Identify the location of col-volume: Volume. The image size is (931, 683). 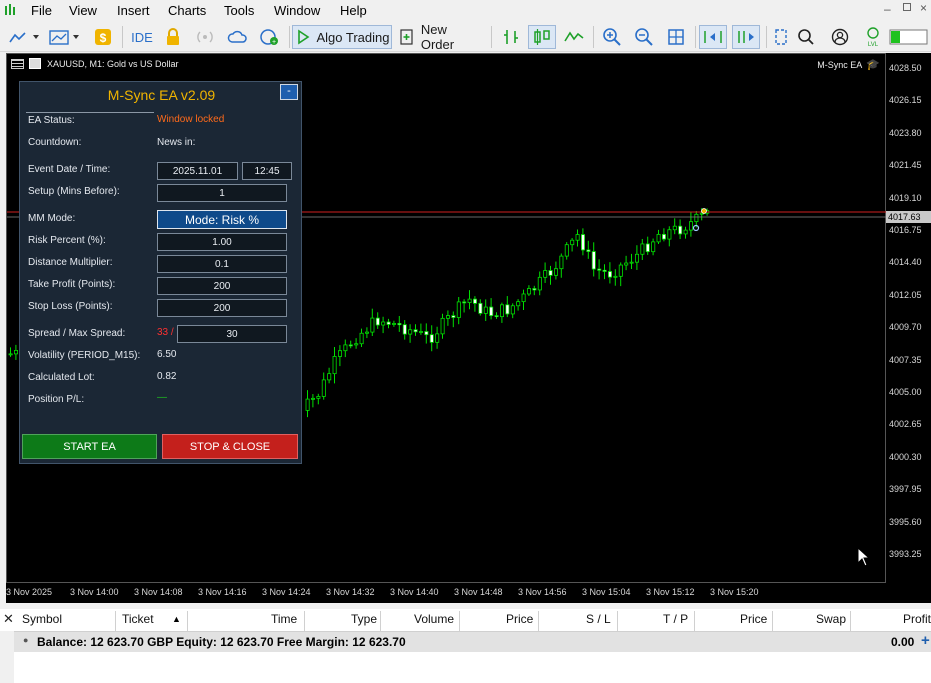
(434, 619).